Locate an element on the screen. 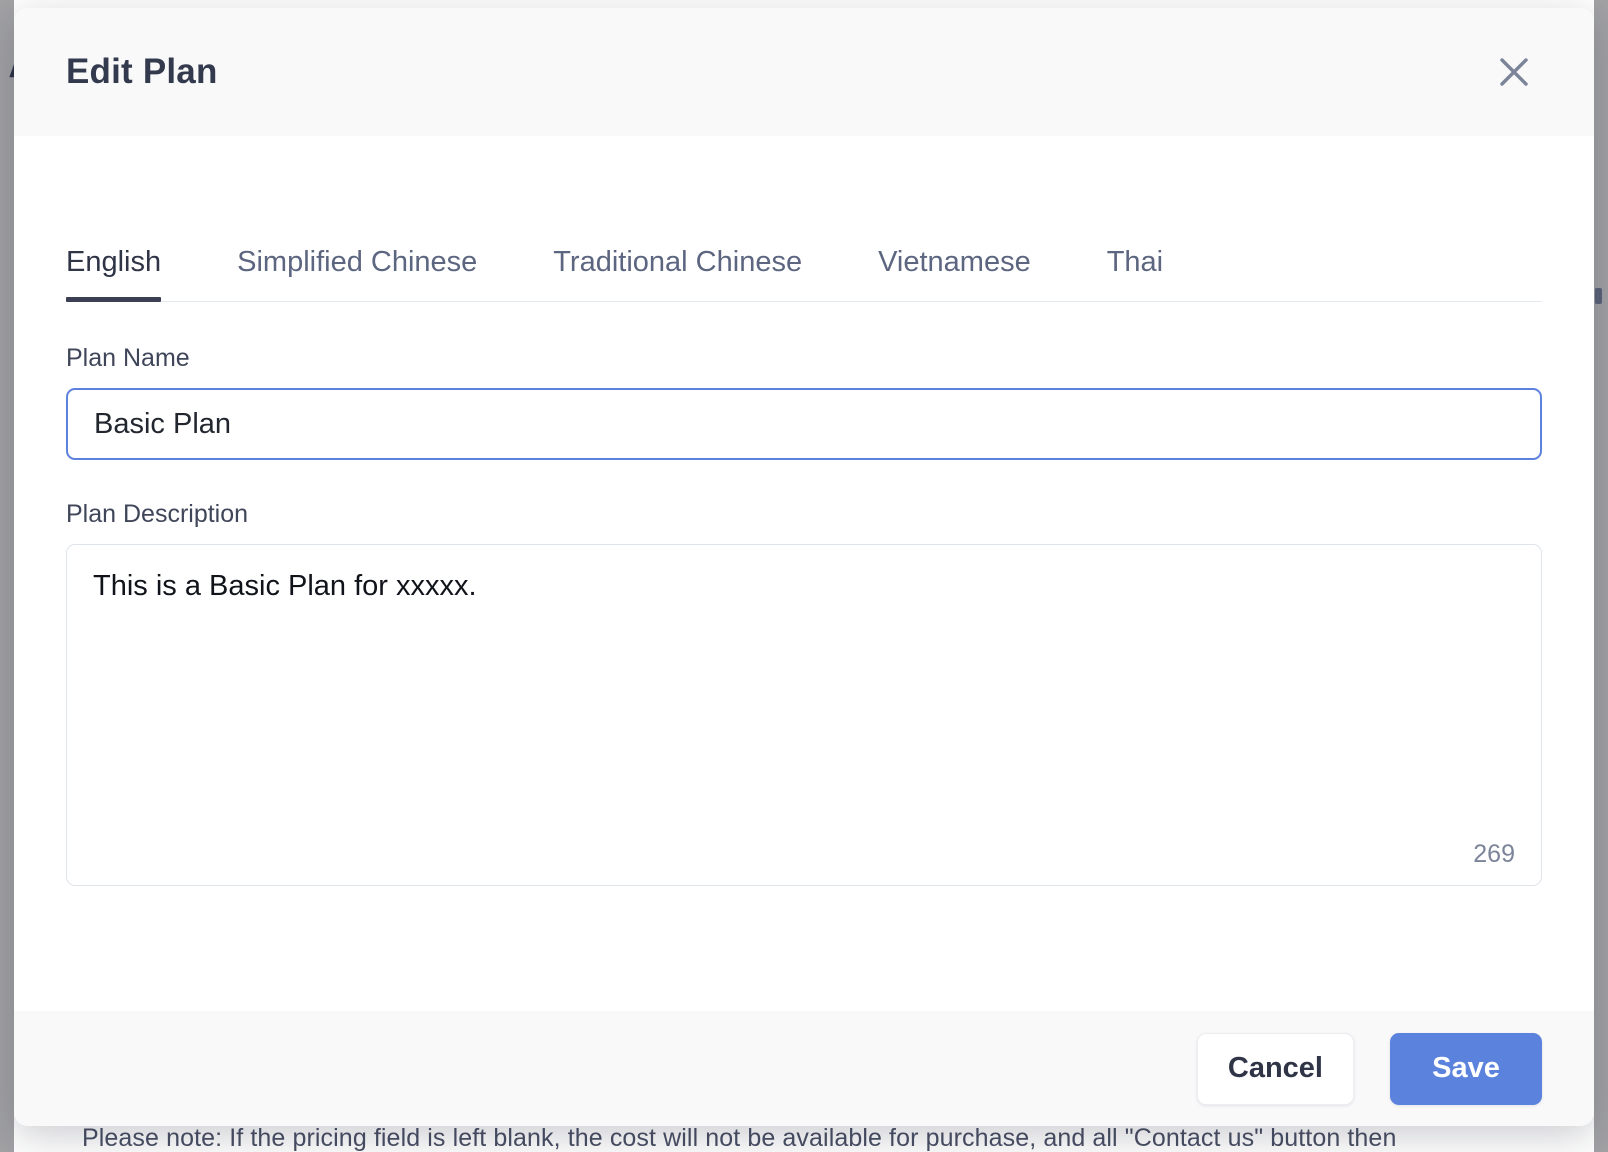  modal-footer: Cancel Save is located at coordinates (804, 1068).